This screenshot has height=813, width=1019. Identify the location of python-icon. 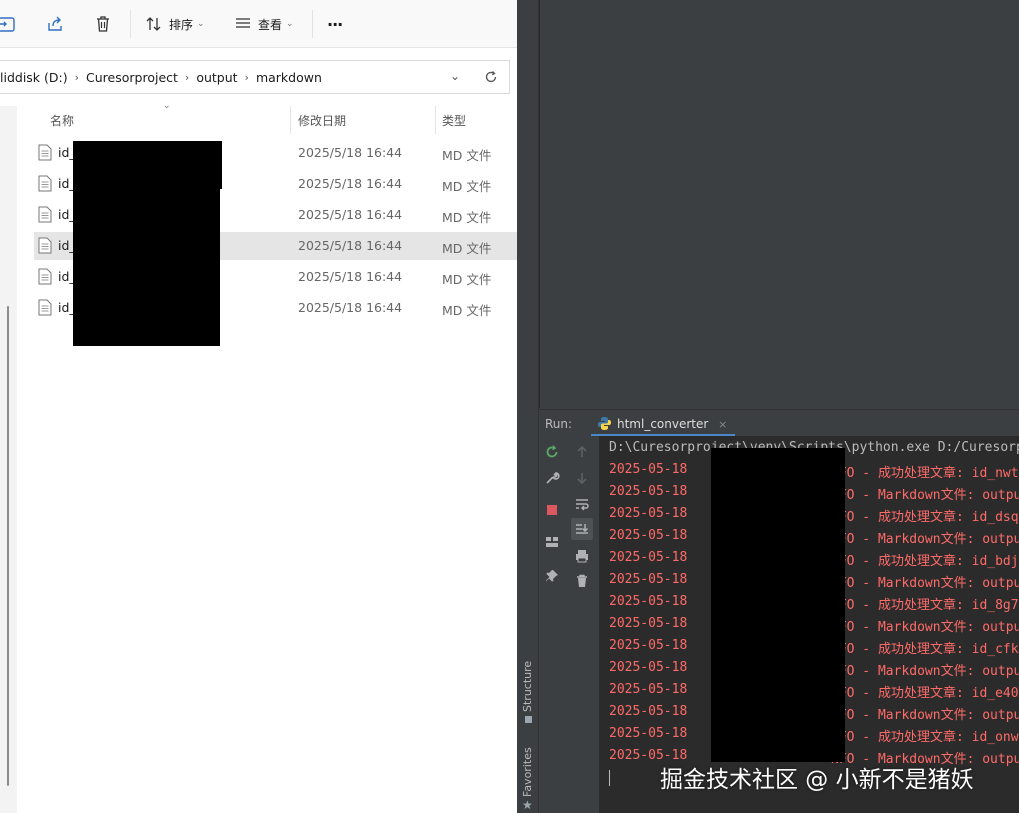
(604, 423).